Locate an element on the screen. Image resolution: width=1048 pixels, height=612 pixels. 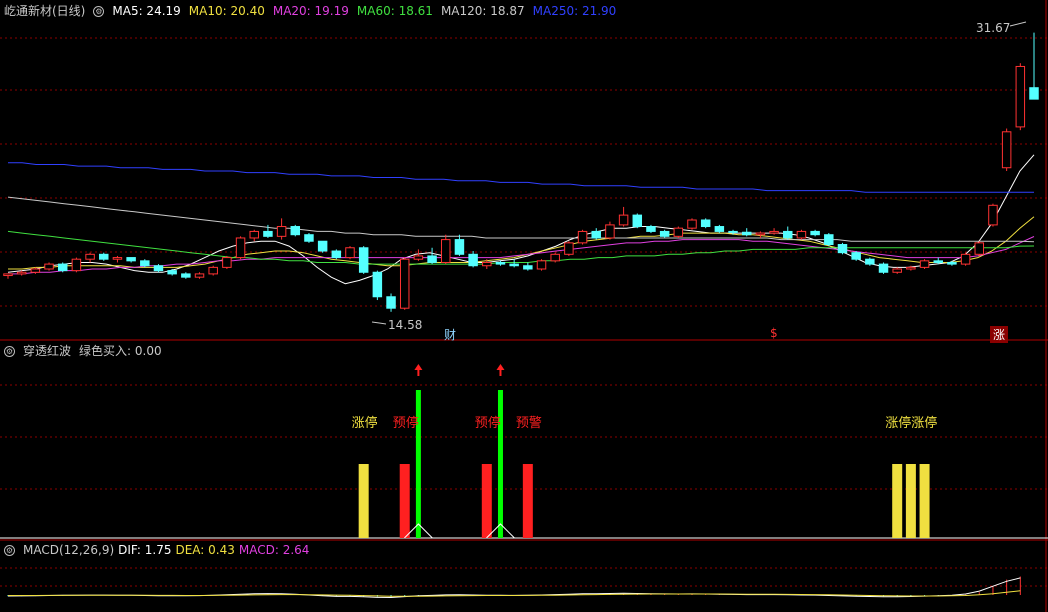
limit-up-marker: 涨 is located at coordinates (999, 334).